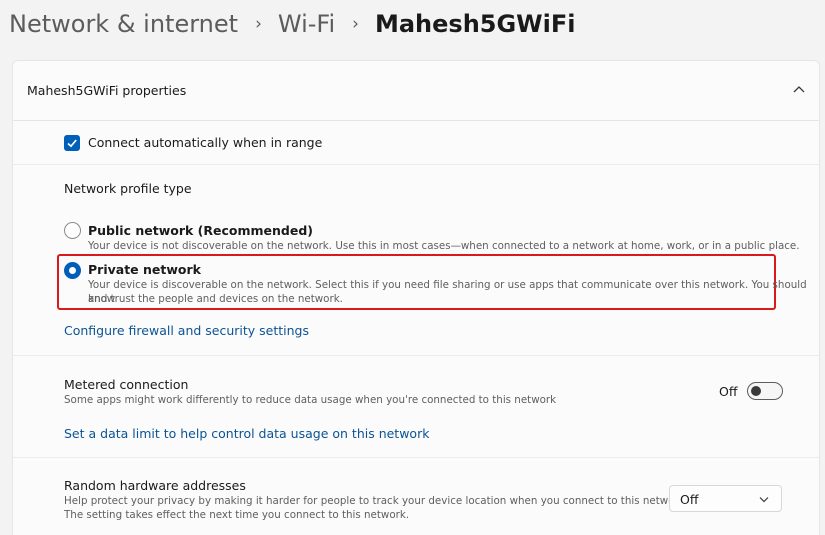 The width and height of the screenshot is (825, 535). Describe the element at coordinates (155, 485) in the screenshot. I see `random-hw-title: Random hardware addresses` at that location.